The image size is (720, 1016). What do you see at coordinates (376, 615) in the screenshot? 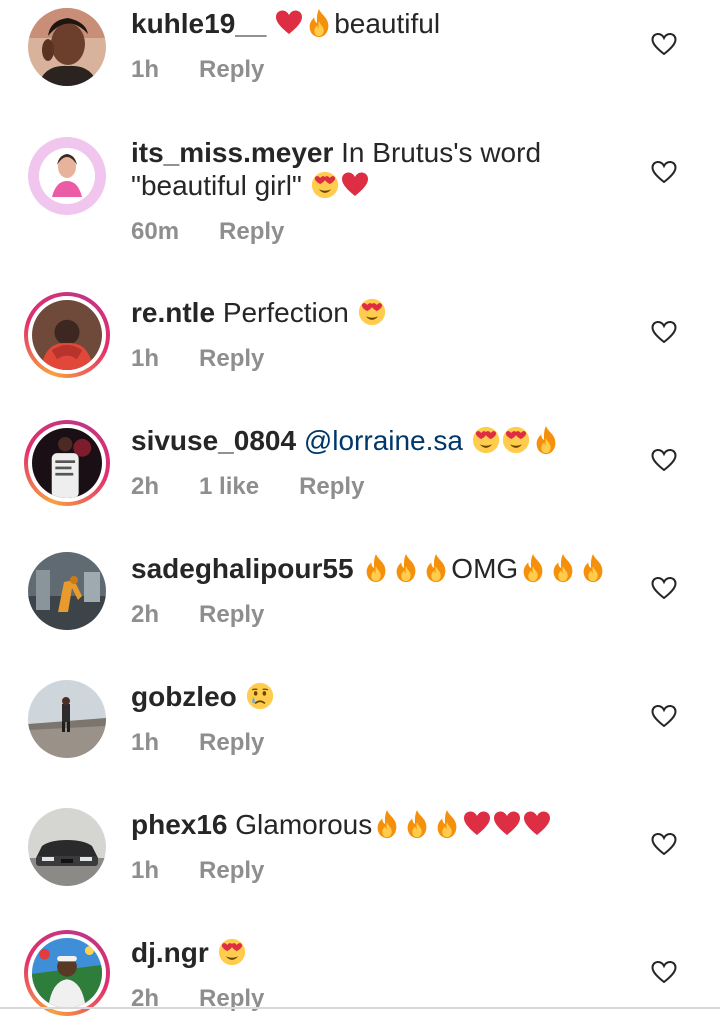
I see `comment-meta: 2h Reply` at bounding box center [376, 615].